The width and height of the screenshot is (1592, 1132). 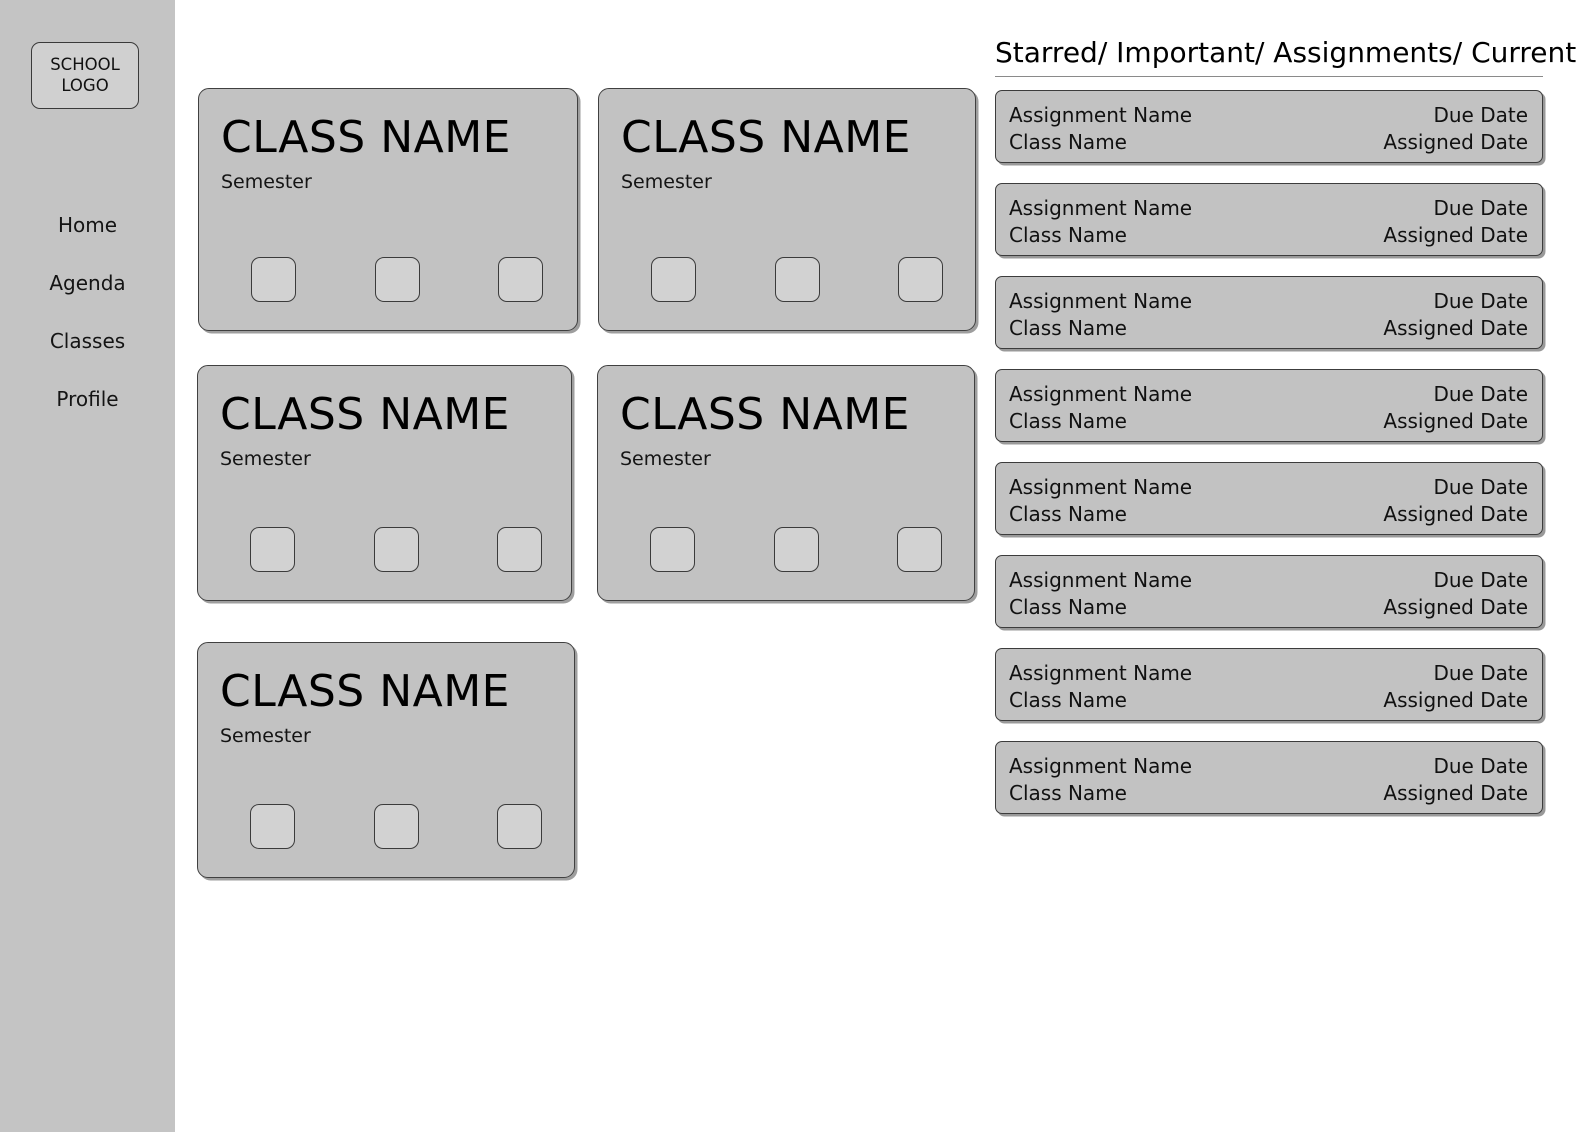 I want to click on sidebar-nav: Home Agenda Classes Profile, so click(x=87, y=312).